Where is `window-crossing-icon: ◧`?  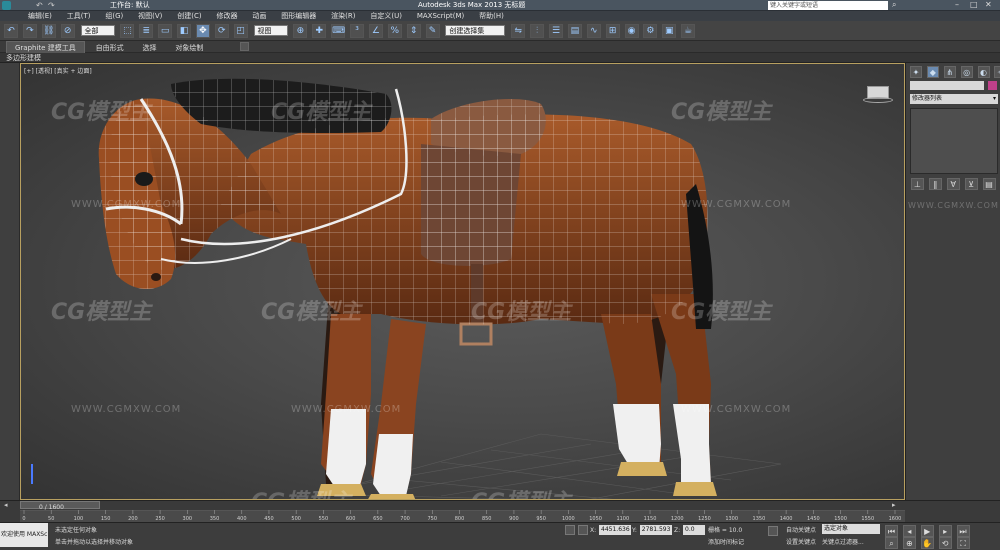 window-crossing-icon: ◧ is located at coordinates (184, 31).